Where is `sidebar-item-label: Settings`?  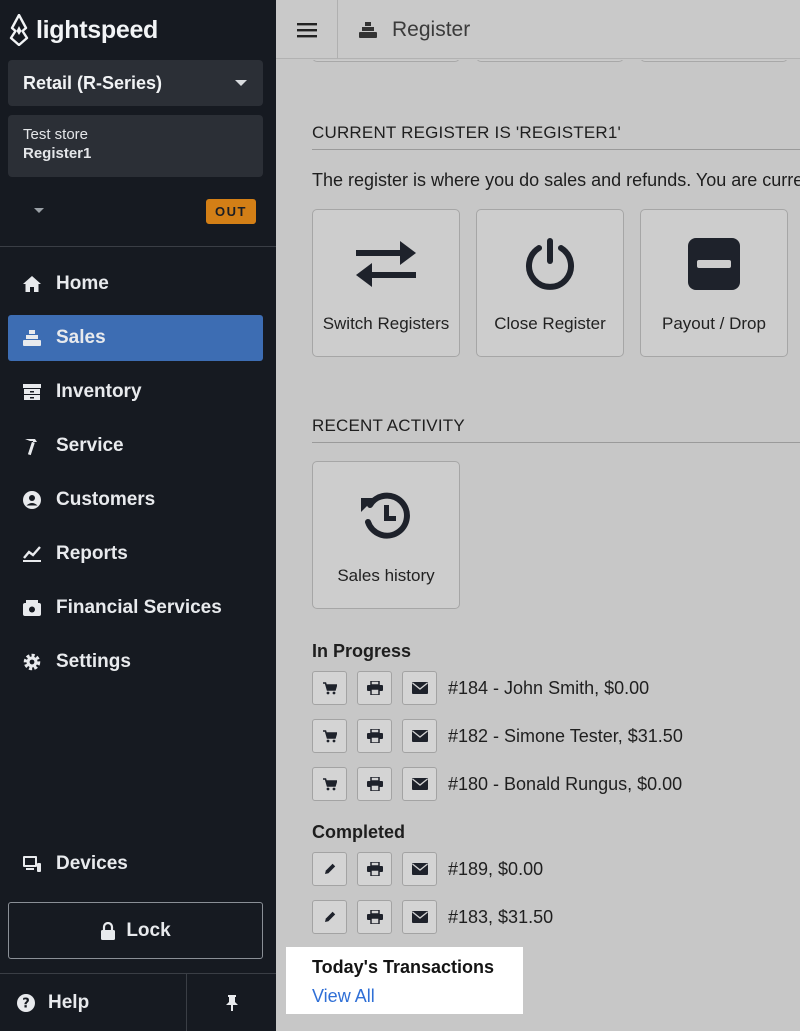
sidebar-item-label: Settings is located at coordinates (93, 661).